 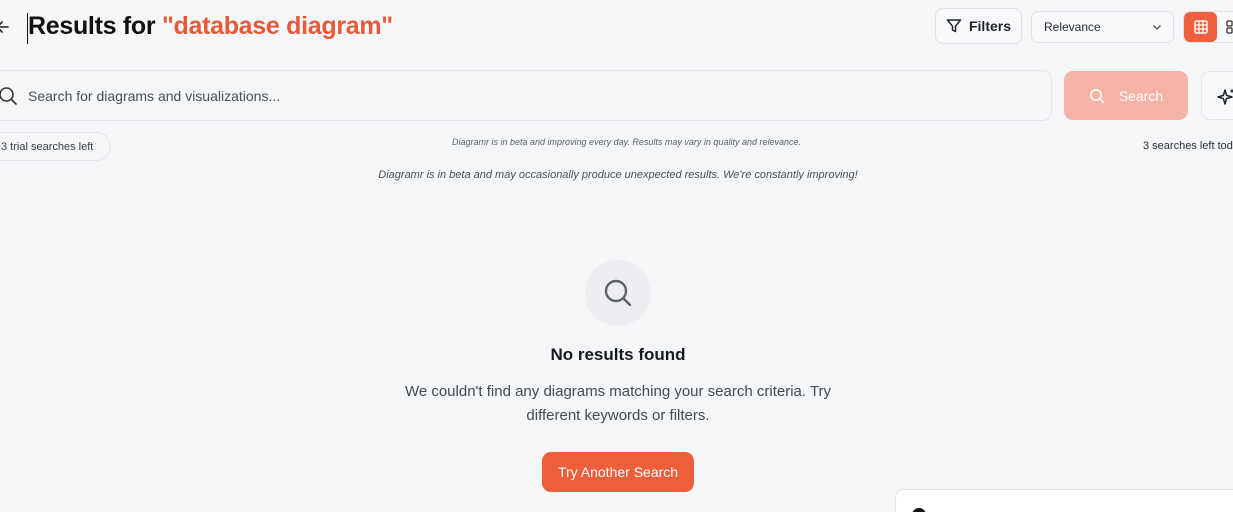 What do you see at coordinates (989, 26) in the screenshot?
I see `filters-label: Filters` at bounding box center [989, 26].